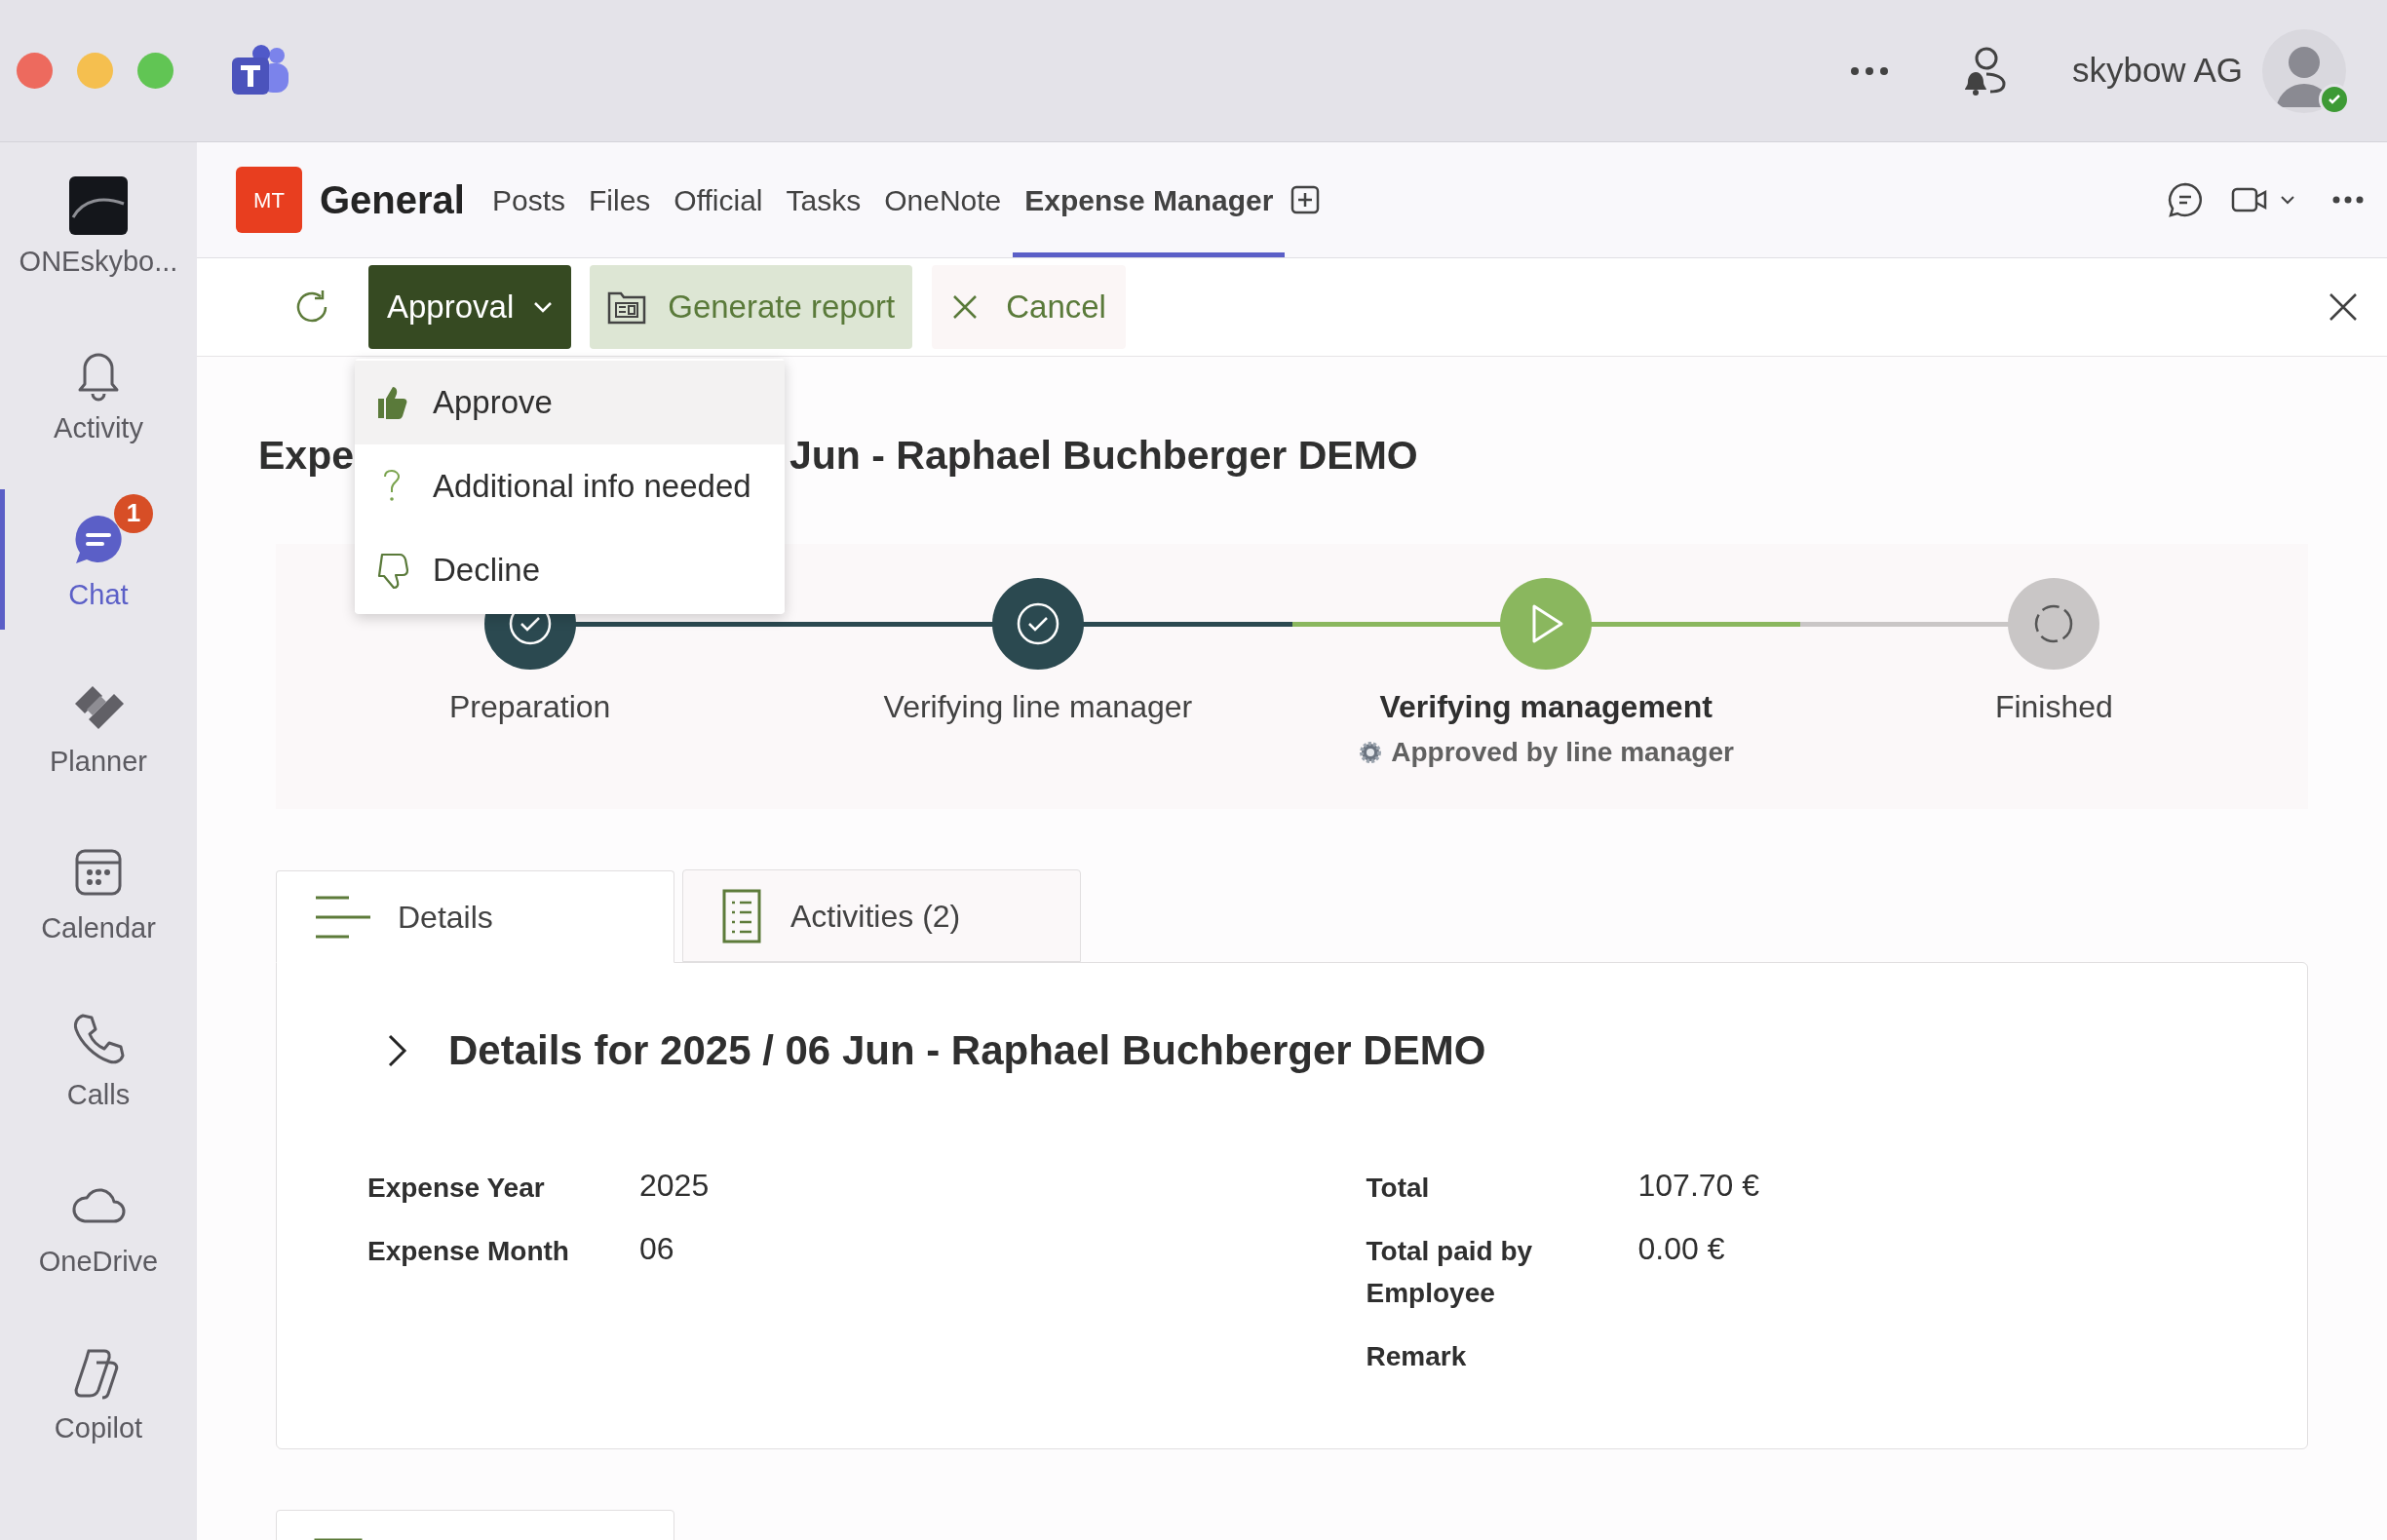  What do you see at coordinates (823, 199) in the screenshot?
I see `channel-tab: Tasks` at bounding box center [823, 199].